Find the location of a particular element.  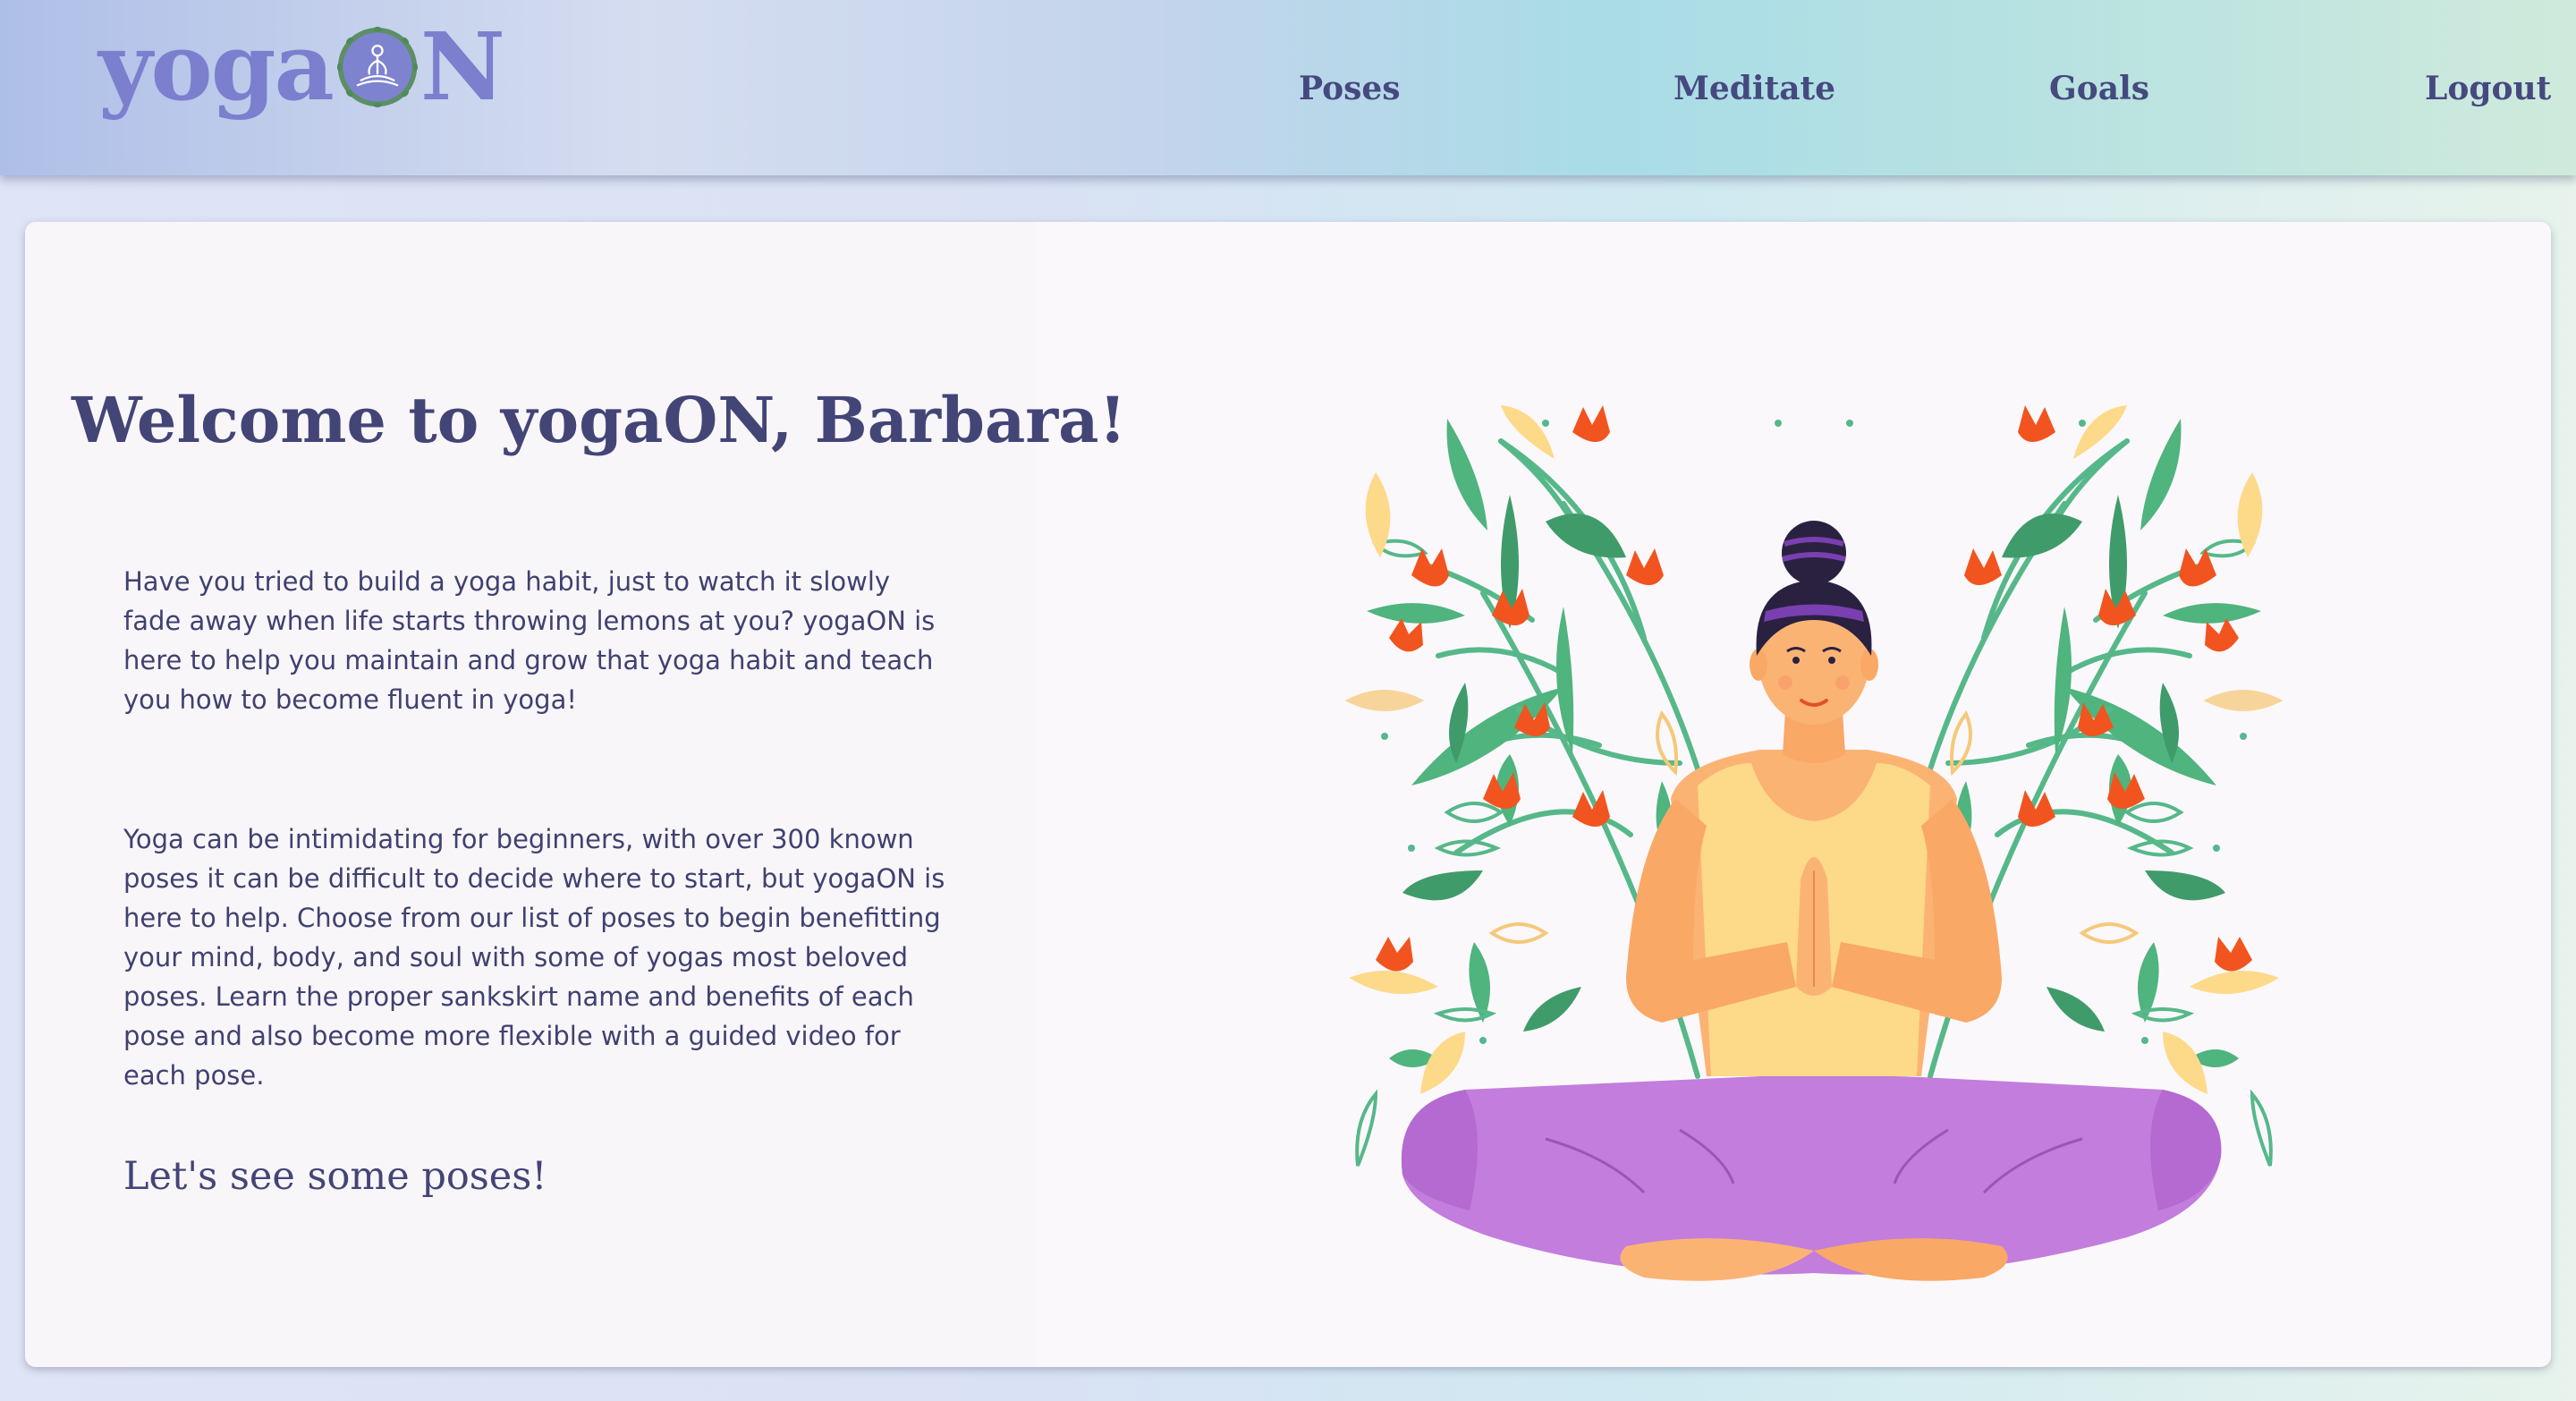

nav-goals: Goals is located at coordinates (2099, 88).